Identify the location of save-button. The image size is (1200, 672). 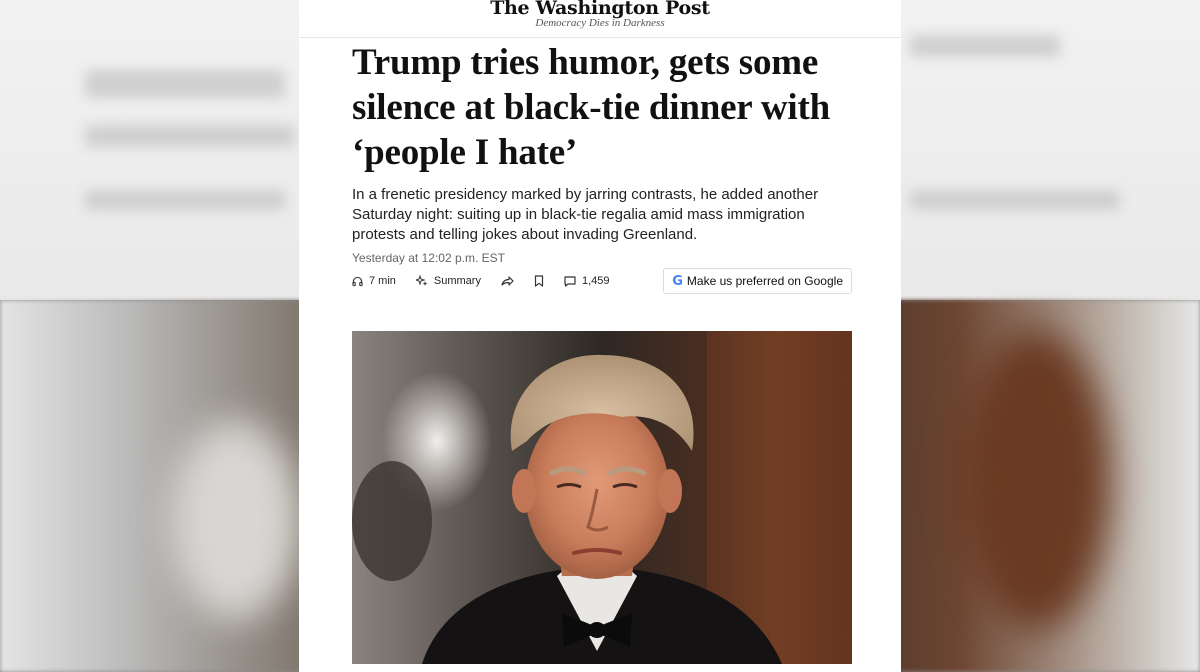
(539, 281).